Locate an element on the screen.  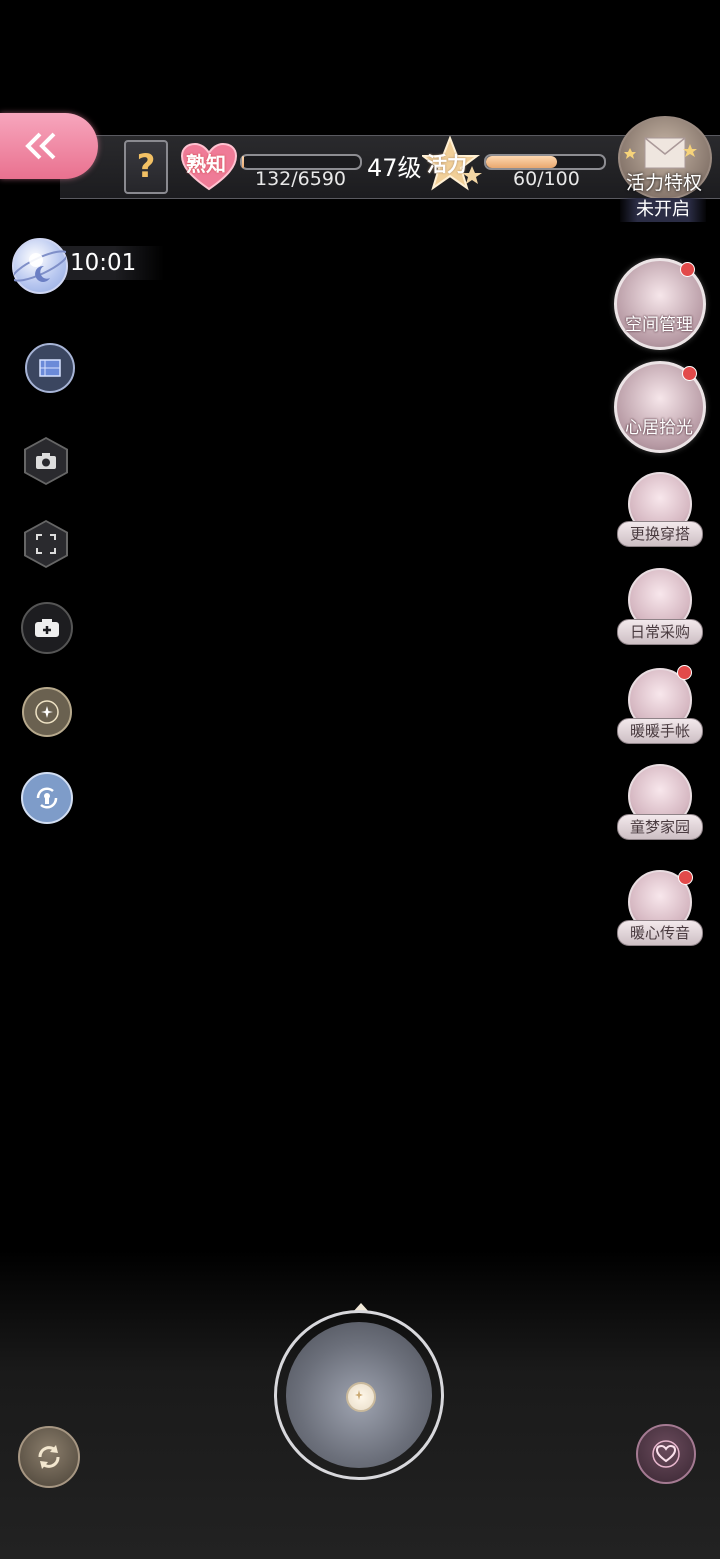
blueprint-button is located at coordinates (50, 368).